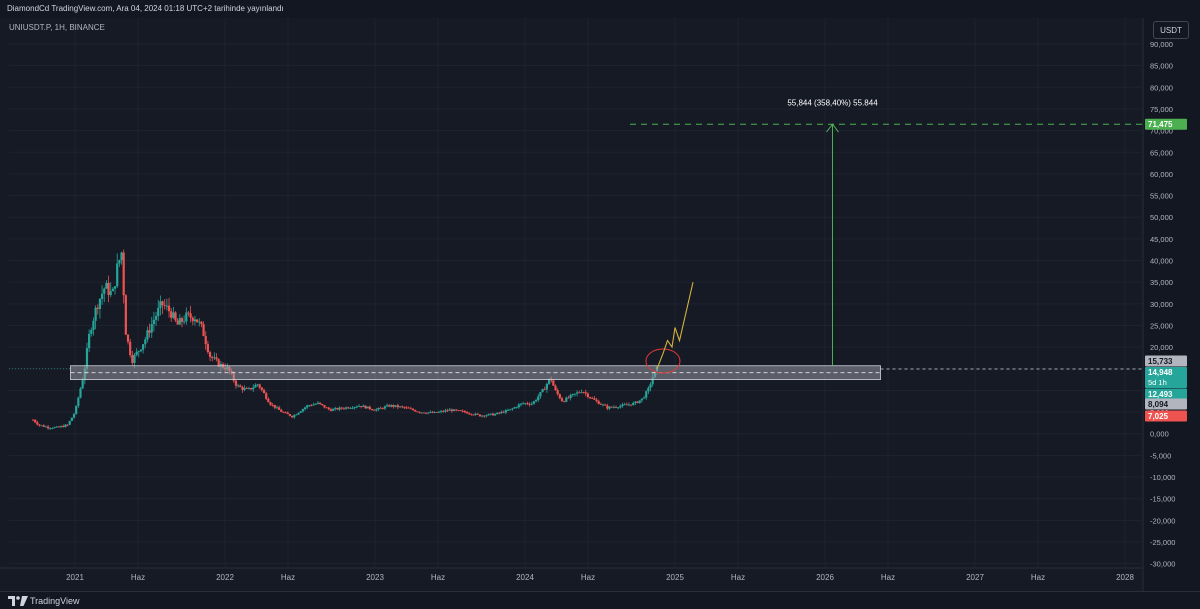 This screenshot has height=609, width=1200. Describe the element at coordinates (525, 577) in the screenshot. I see `x-tick-label: 2024` at that location.